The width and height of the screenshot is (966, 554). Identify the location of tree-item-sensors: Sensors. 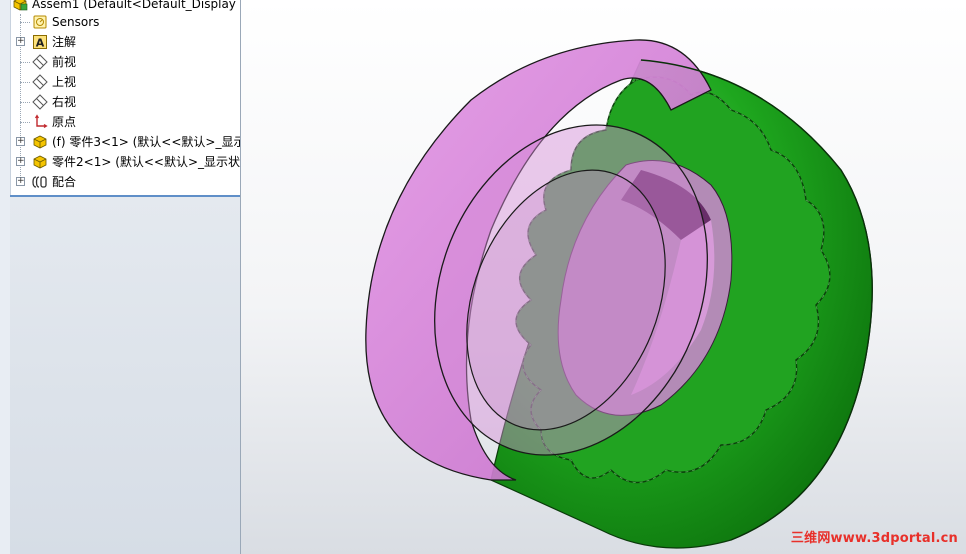
(120, 22).